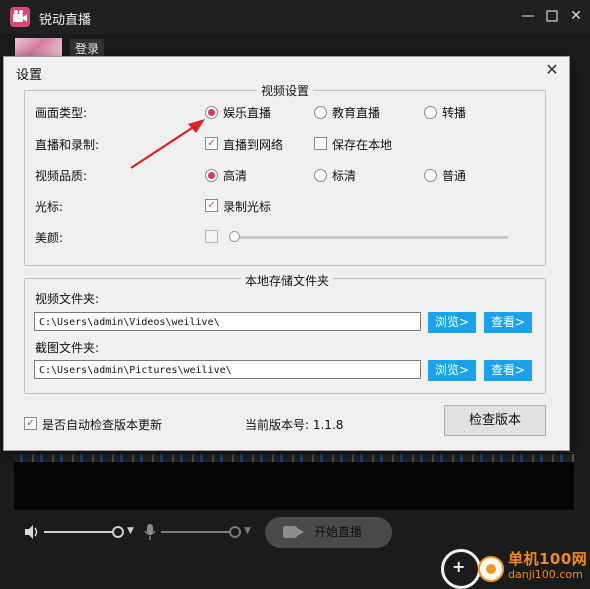 Image resolution: width=590 pixels, height=589 pixels. Describe the element at coordinates (150, 533) in the screenshot. I see `microphone-icon` at that location.